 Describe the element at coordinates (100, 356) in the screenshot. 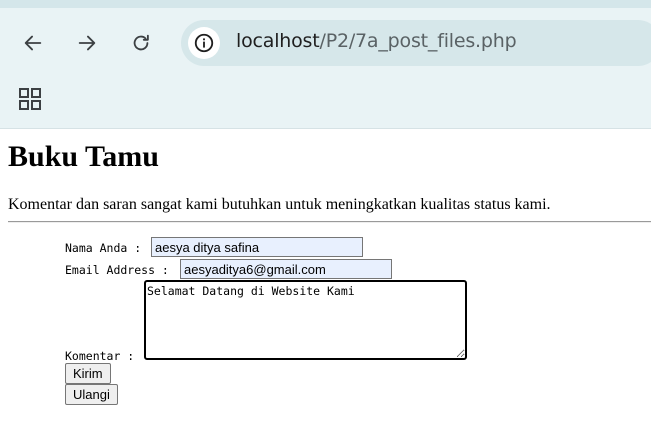

I see `comment-label: Komentar :` at that location.